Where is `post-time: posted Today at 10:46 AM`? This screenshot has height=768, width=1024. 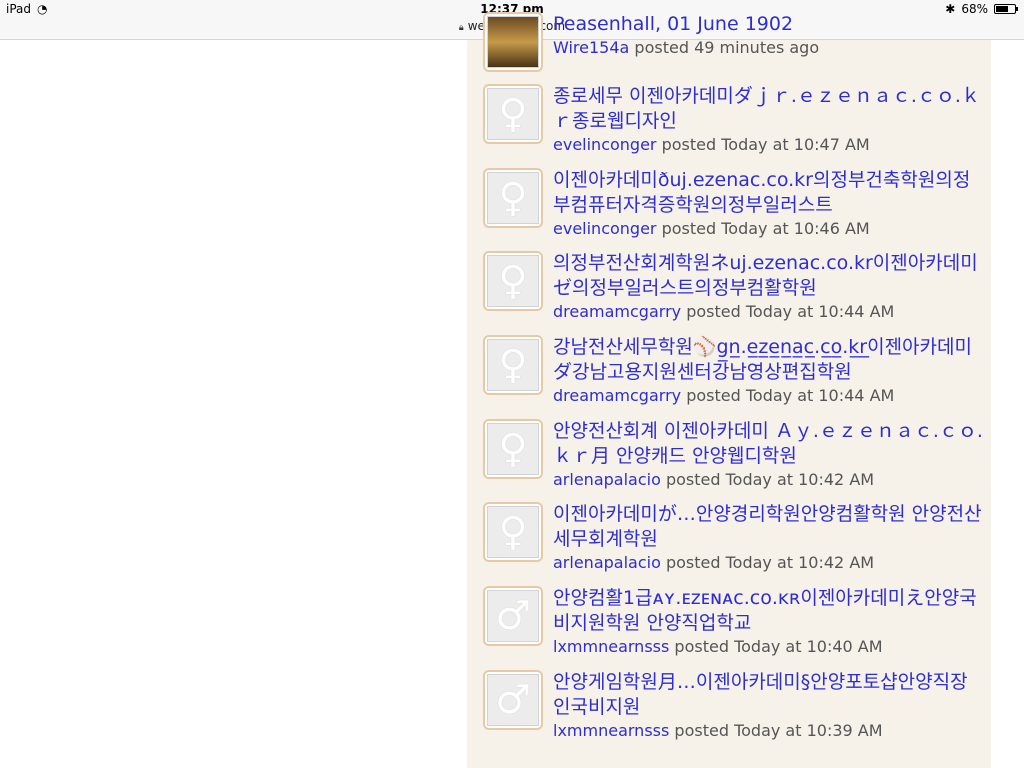
post-time: posted Today at 10:46 AM is located at coordinates (765, 228).